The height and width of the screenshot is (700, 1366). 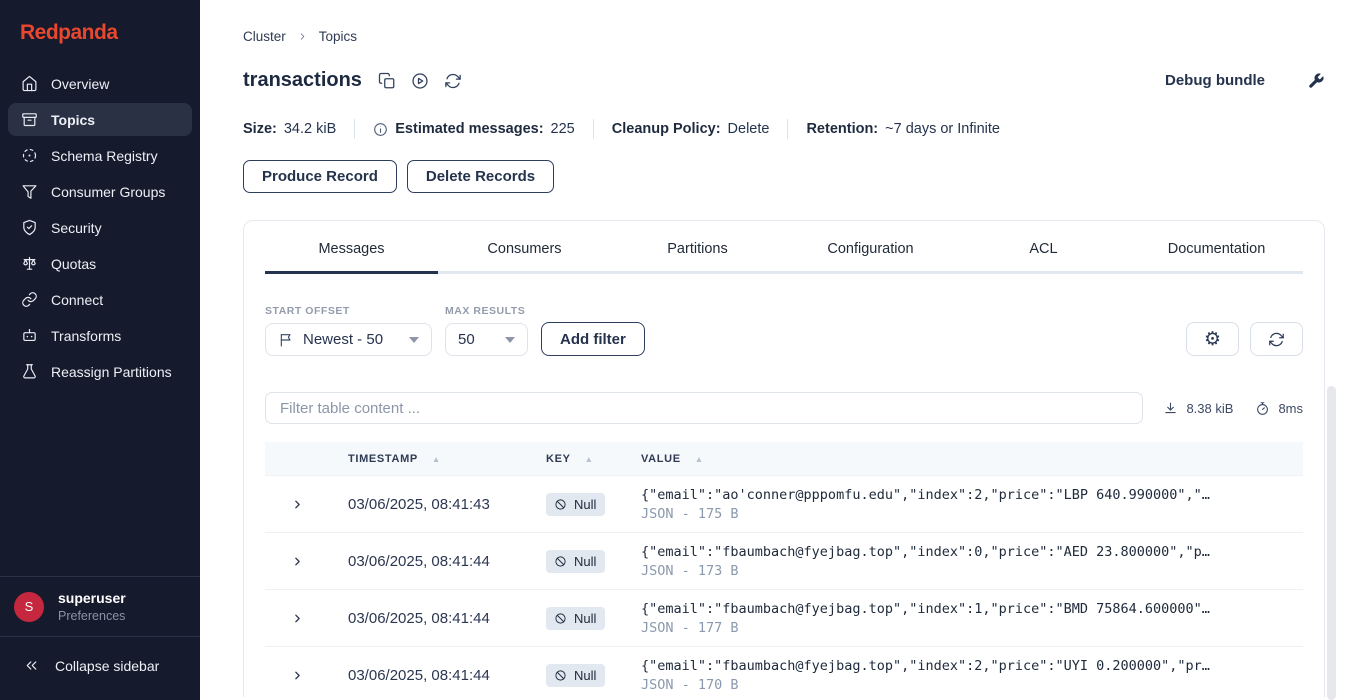 What do you see at coordinates (86, 335) in the screenshot?
I see `sidebar-item-label: Transforms` at bounding box center [86, 335].